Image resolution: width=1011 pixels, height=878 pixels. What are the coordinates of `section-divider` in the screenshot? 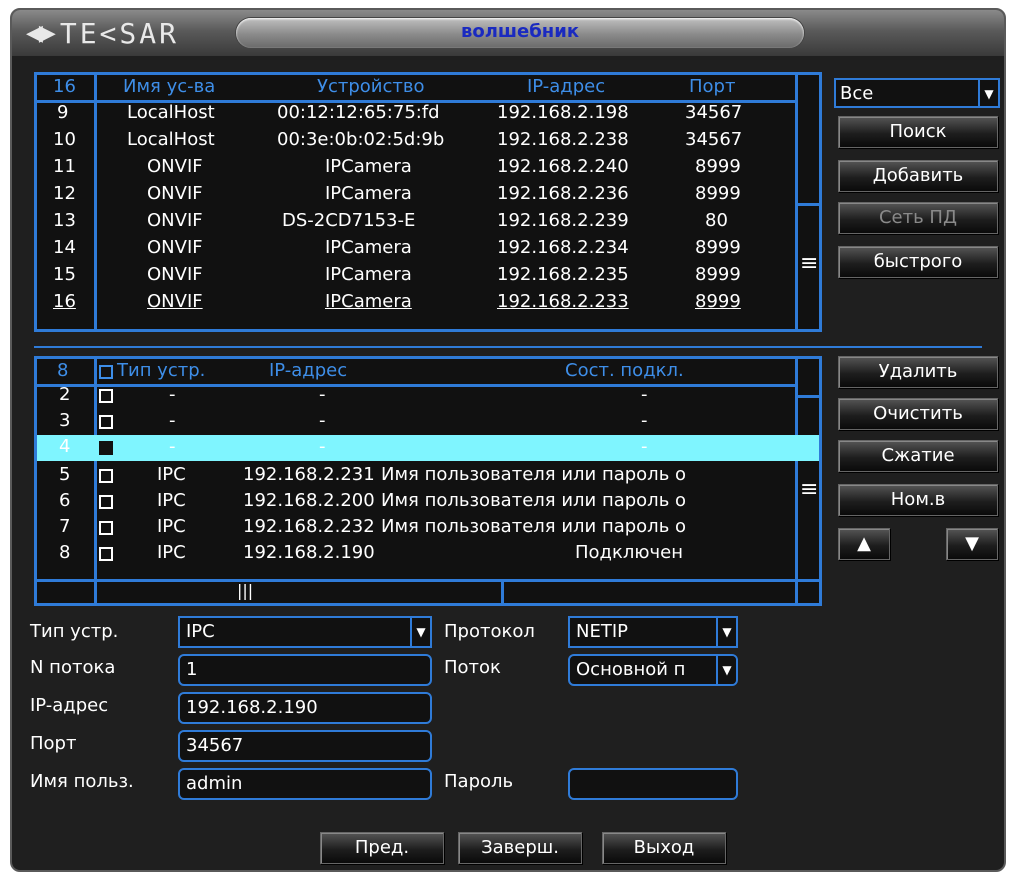 It's located at (508, 347).